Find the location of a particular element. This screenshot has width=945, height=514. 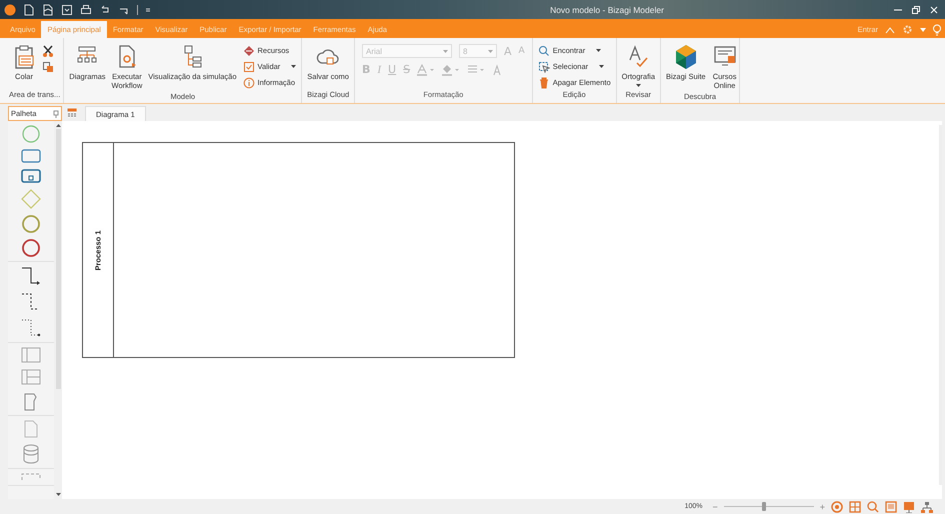

window-title: Novo modelo - Bizagi Modeler is located at coordinates (607, 9).